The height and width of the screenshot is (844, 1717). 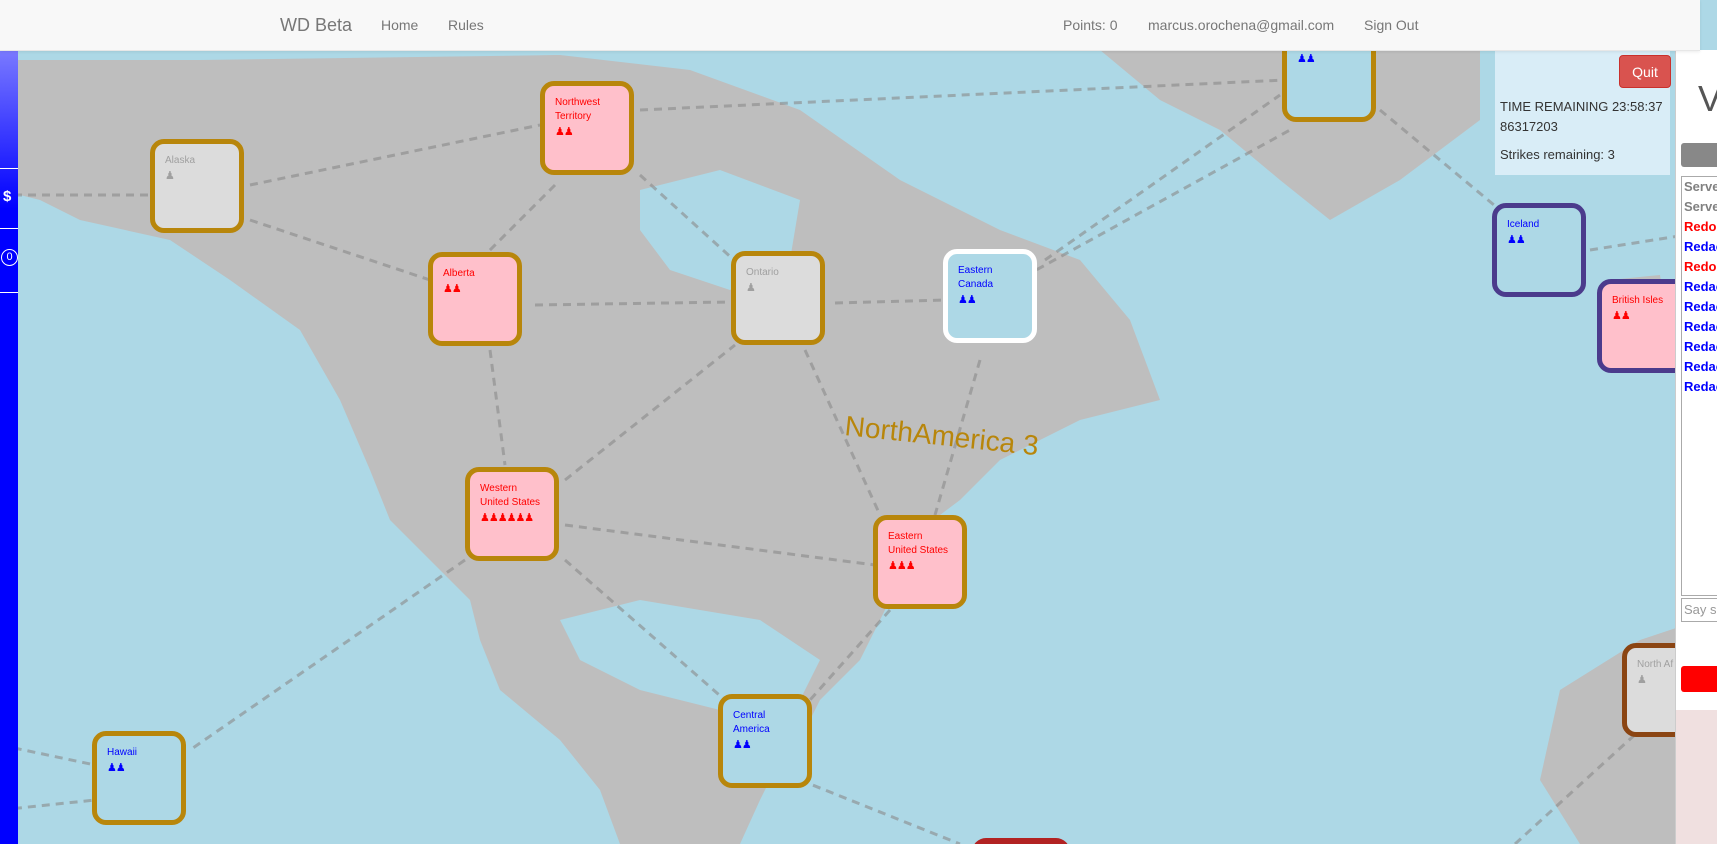 What do you see at coordinates (1655, 664) in the screenshot?
I see `territory-name: North Af` at bounding box center [1655, 664].